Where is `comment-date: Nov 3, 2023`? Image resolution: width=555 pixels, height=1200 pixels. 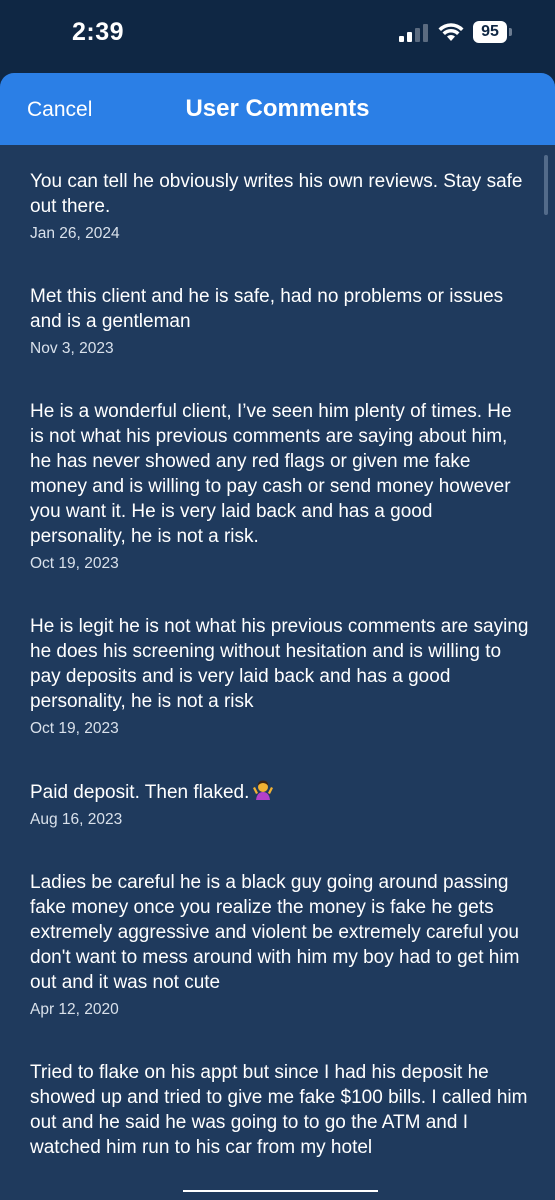
comment-date: Nov 3, 2023 is located at coordinates (72, 348).